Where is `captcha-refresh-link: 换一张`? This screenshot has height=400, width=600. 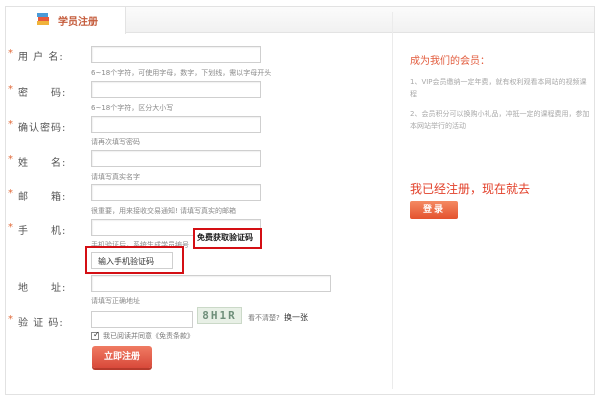
captcha-refresh-link: 换一张 is located at coordinates (296, 317).